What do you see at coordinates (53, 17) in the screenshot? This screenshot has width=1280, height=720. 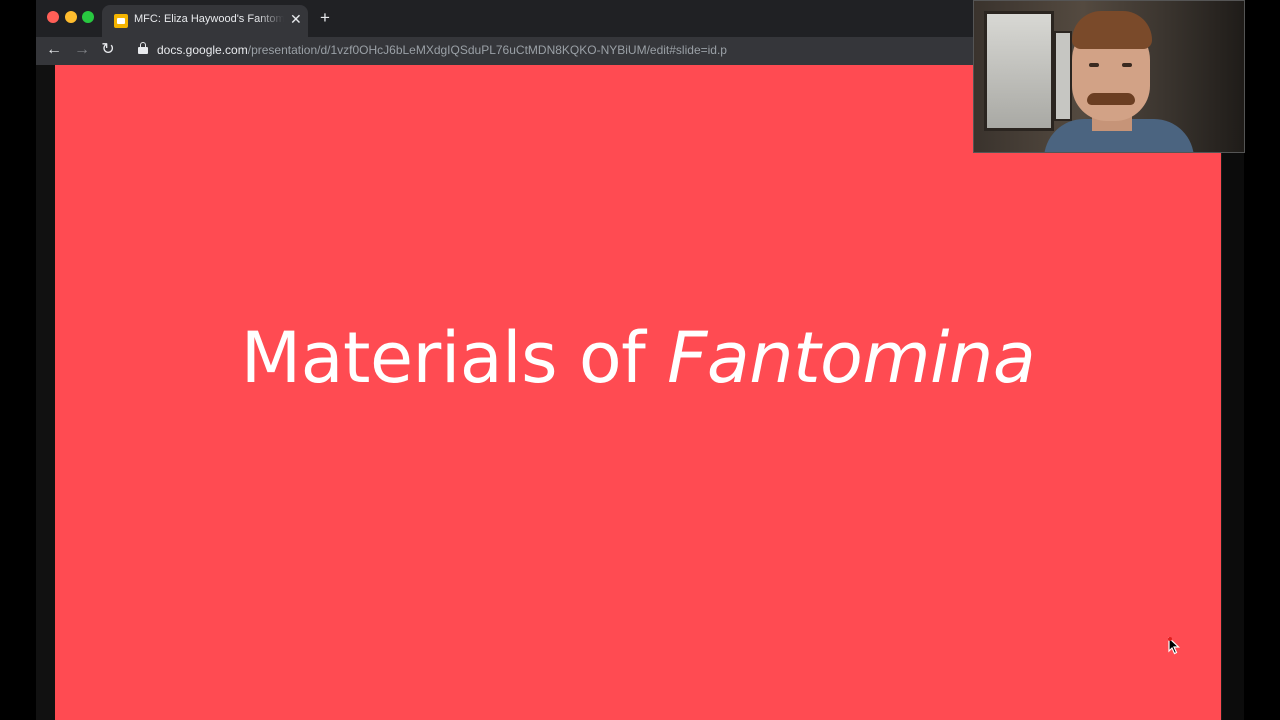 I see `close-window-button` at bounding box center [53, 17].